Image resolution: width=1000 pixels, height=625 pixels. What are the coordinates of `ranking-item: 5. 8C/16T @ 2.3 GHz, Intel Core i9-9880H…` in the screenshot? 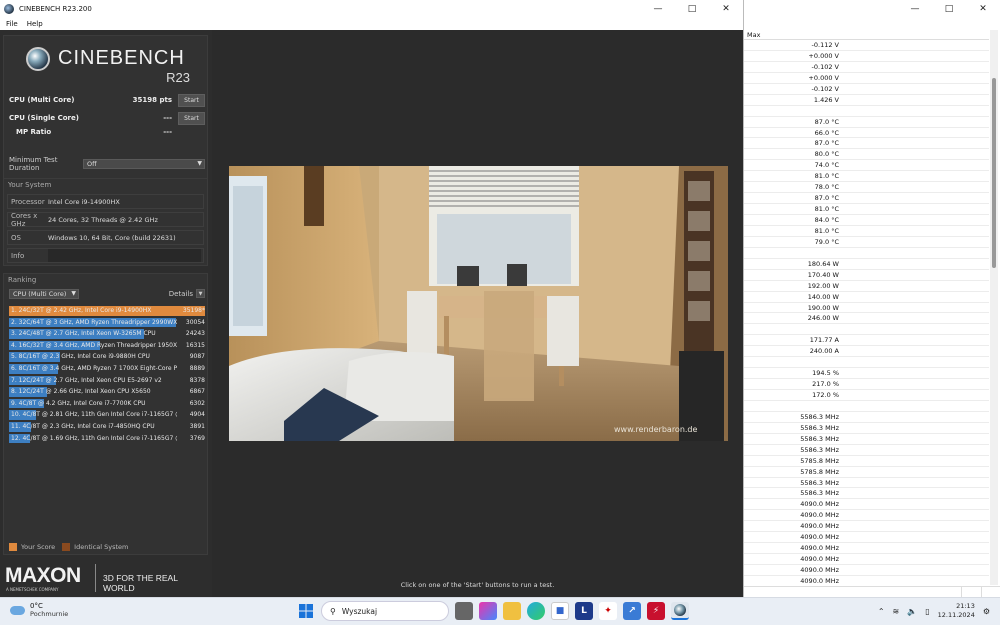 It's located at (107, 357).